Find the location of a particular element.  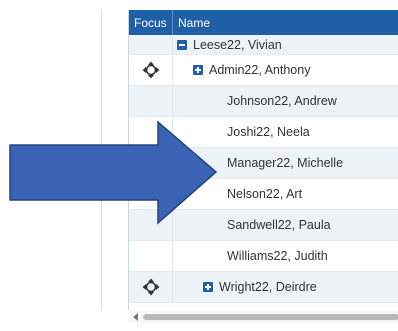

grid-header: Focus Name is located at coordinates (263, 22).